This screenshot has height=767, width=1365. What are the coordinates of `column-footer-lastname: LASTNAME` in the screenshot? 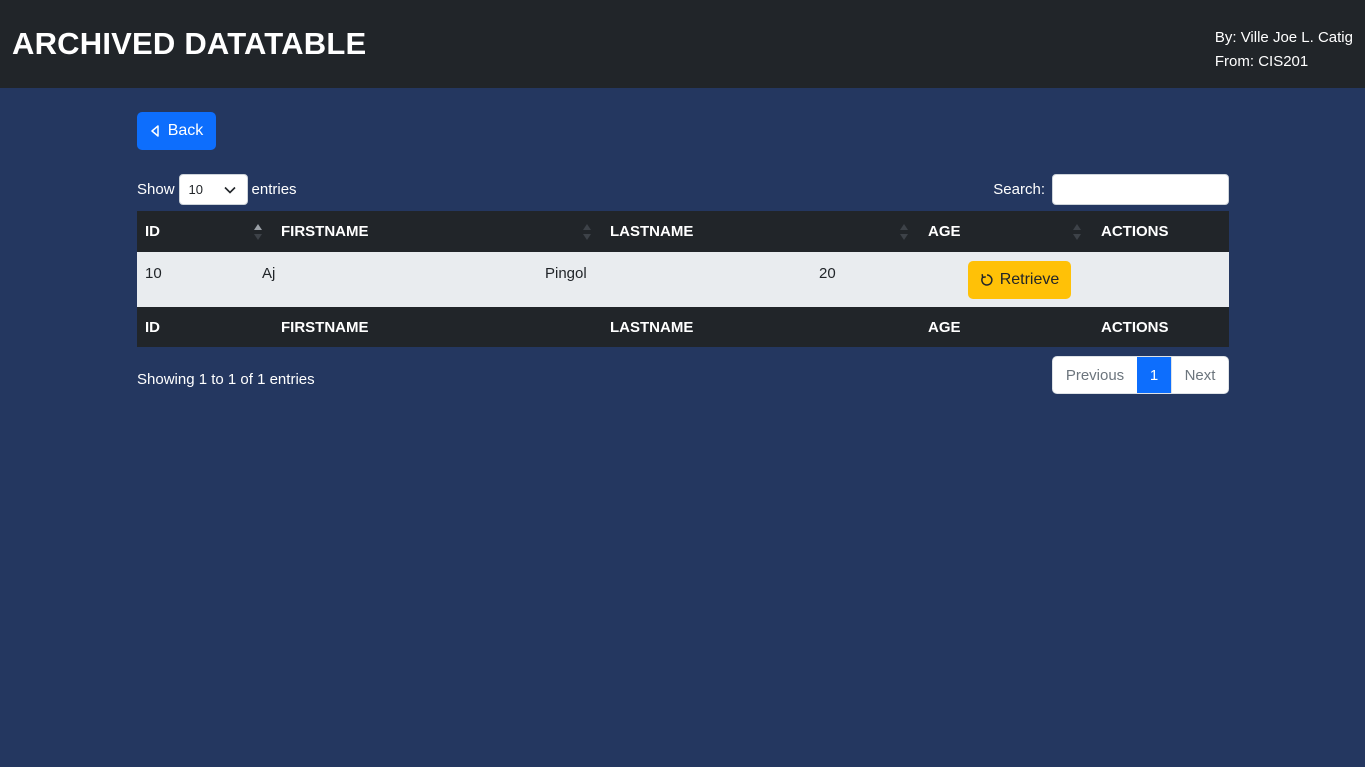 It's located at (652, 327).